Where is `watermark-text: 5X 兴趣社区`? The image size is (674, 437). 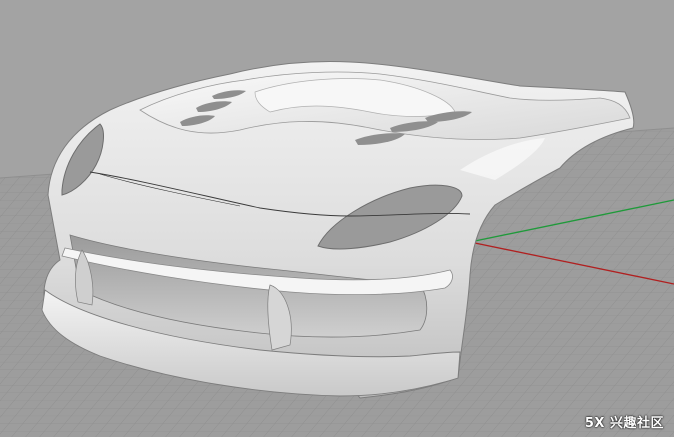
watermark-text: 5X 兴趣社区 is located at coordinates (624, 423).